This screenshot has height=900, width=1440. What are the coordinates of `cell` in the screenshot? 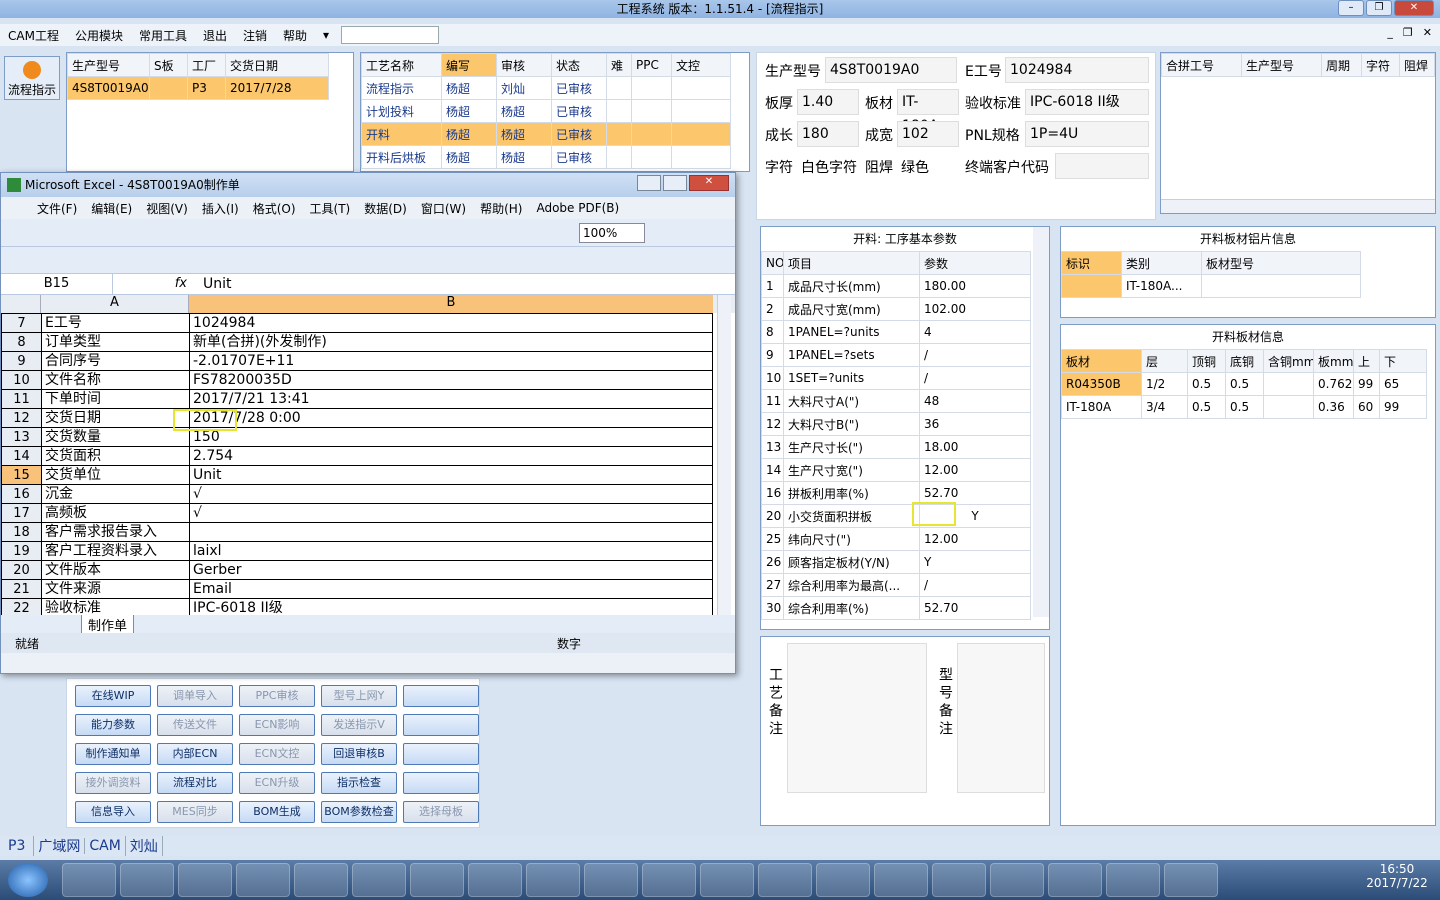 It's located at (451, 532).